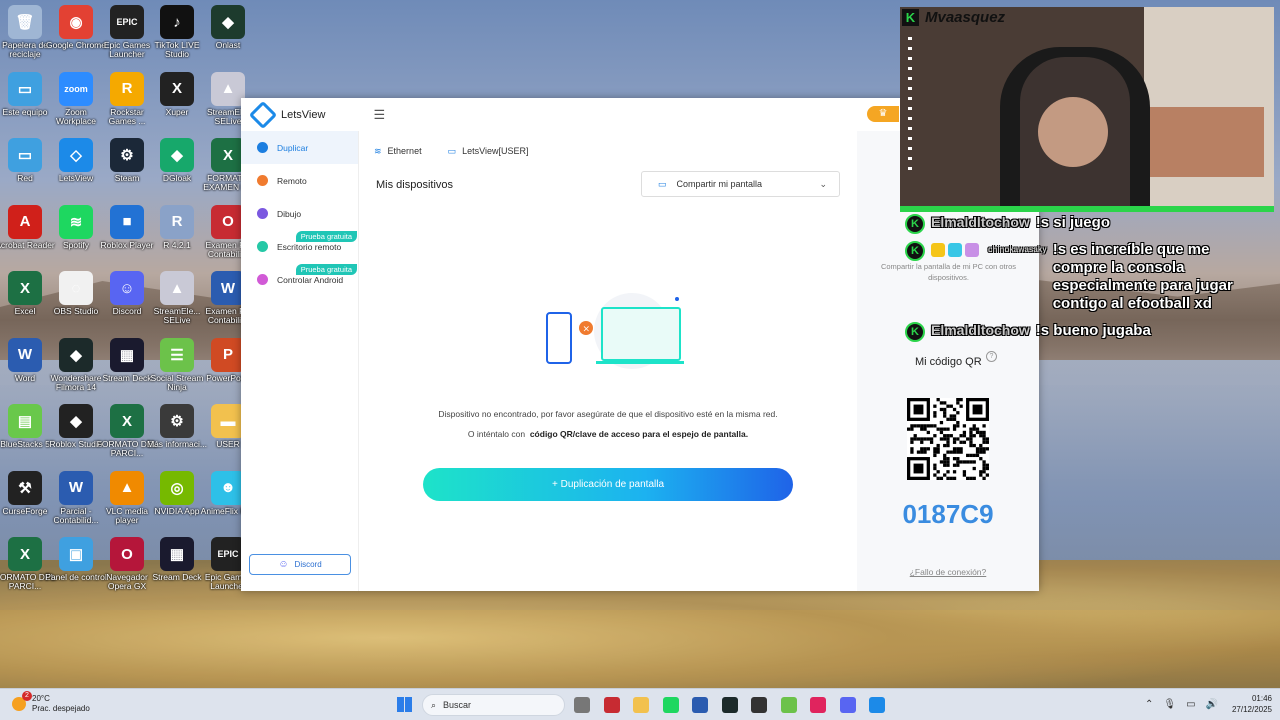  What do you see at coordinates (608, 144) in the screenshot?
I see `device-tabs: ≋ Ethernet ▭ LetsView[USER]` at bounding box center [608, 144].